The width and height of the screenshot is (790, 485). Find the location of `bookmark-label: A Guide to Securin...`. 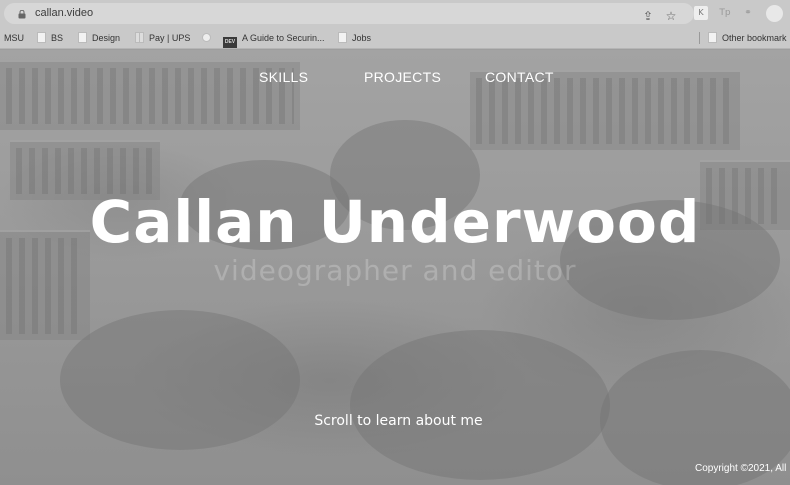

bookmark-label: A Guide to Securin... is located at coordinates (283, 38).